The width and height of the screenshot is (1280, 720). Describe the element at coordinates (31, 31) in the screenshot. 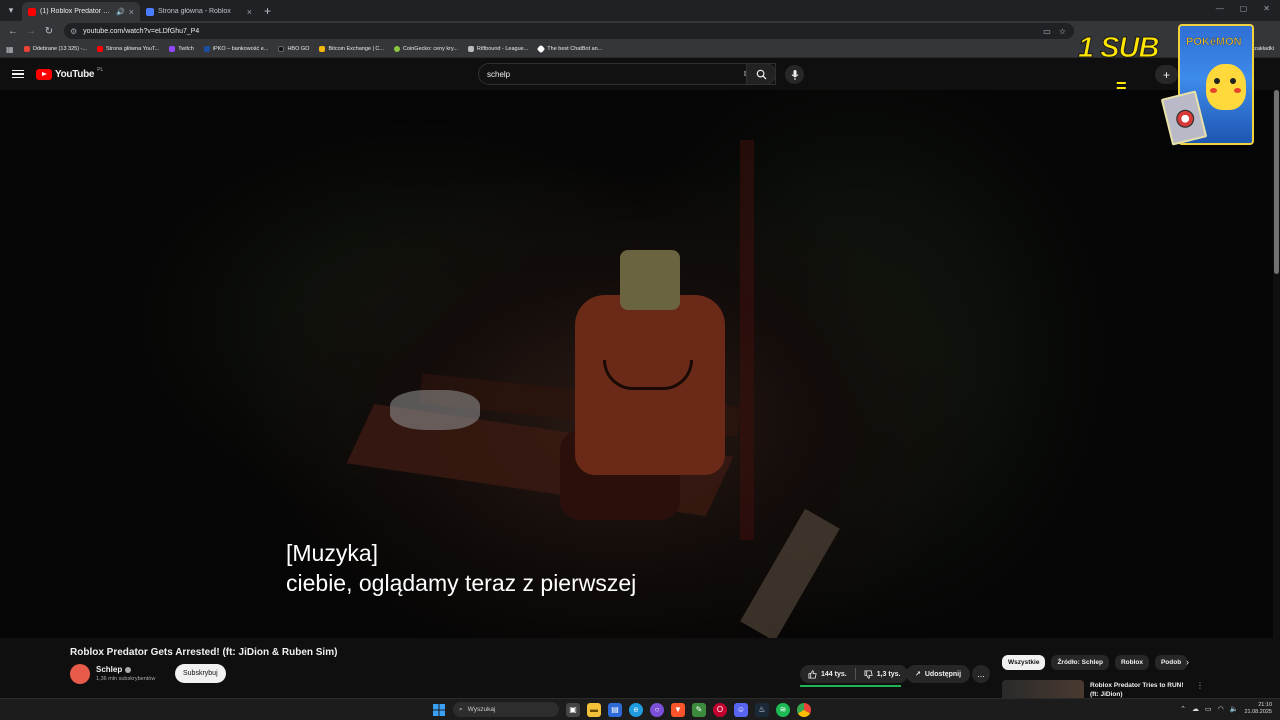

I see `forward-icon: →` at that location.